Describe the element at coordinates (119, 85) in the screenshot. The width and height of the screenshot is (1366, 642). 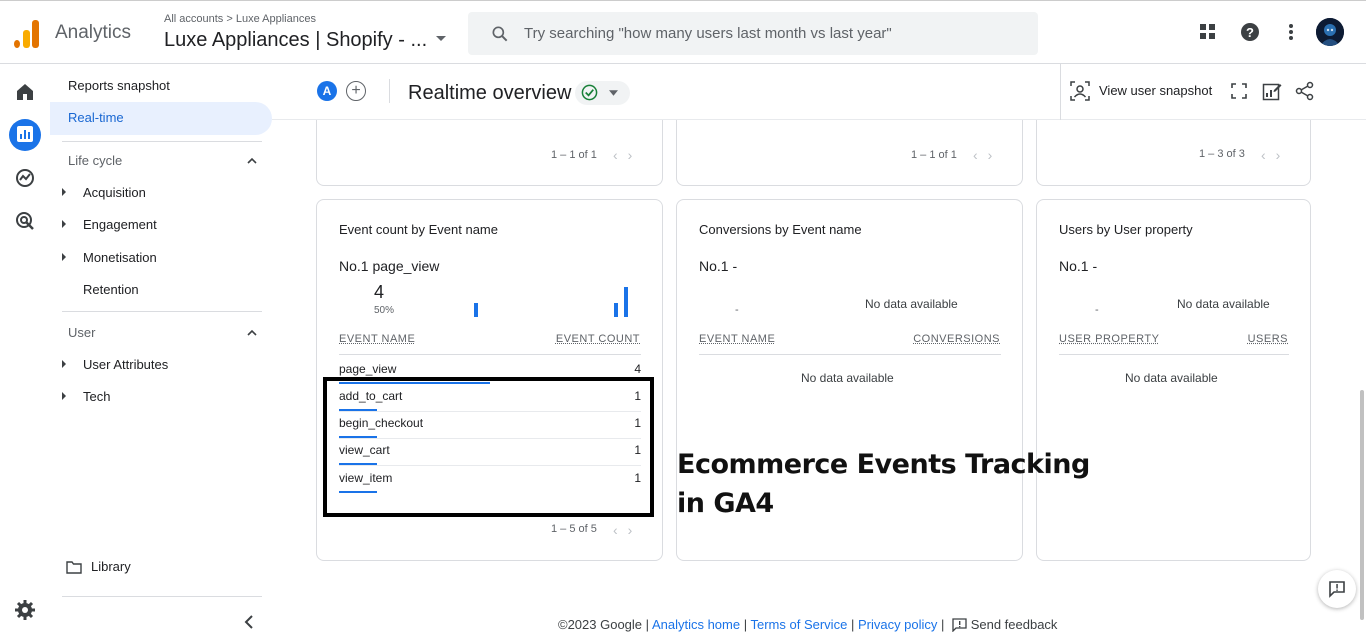
I see `nav-reports-snapshot: Reports snapshot` at that location.